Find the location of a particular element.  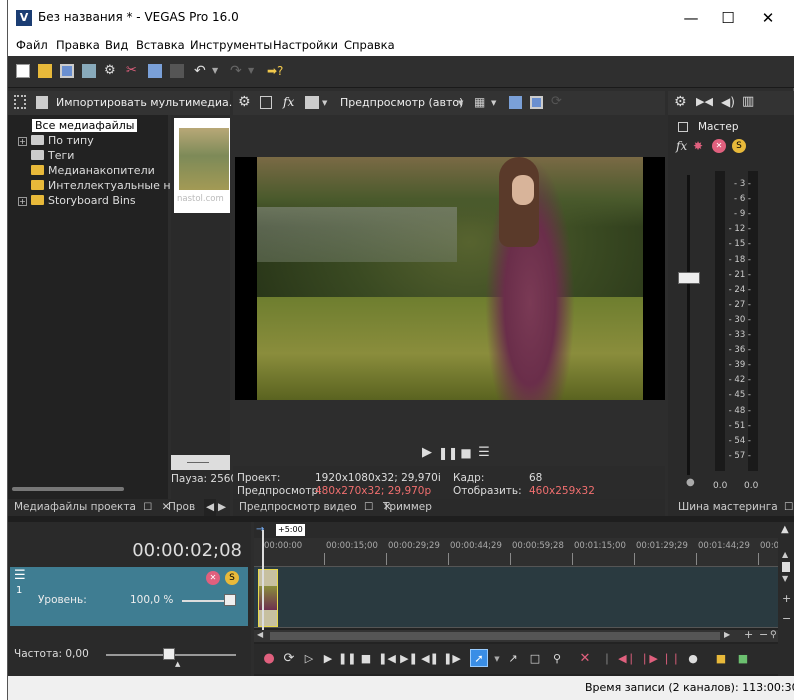

save-snapshot-icon is located at coordinates (536, 102).